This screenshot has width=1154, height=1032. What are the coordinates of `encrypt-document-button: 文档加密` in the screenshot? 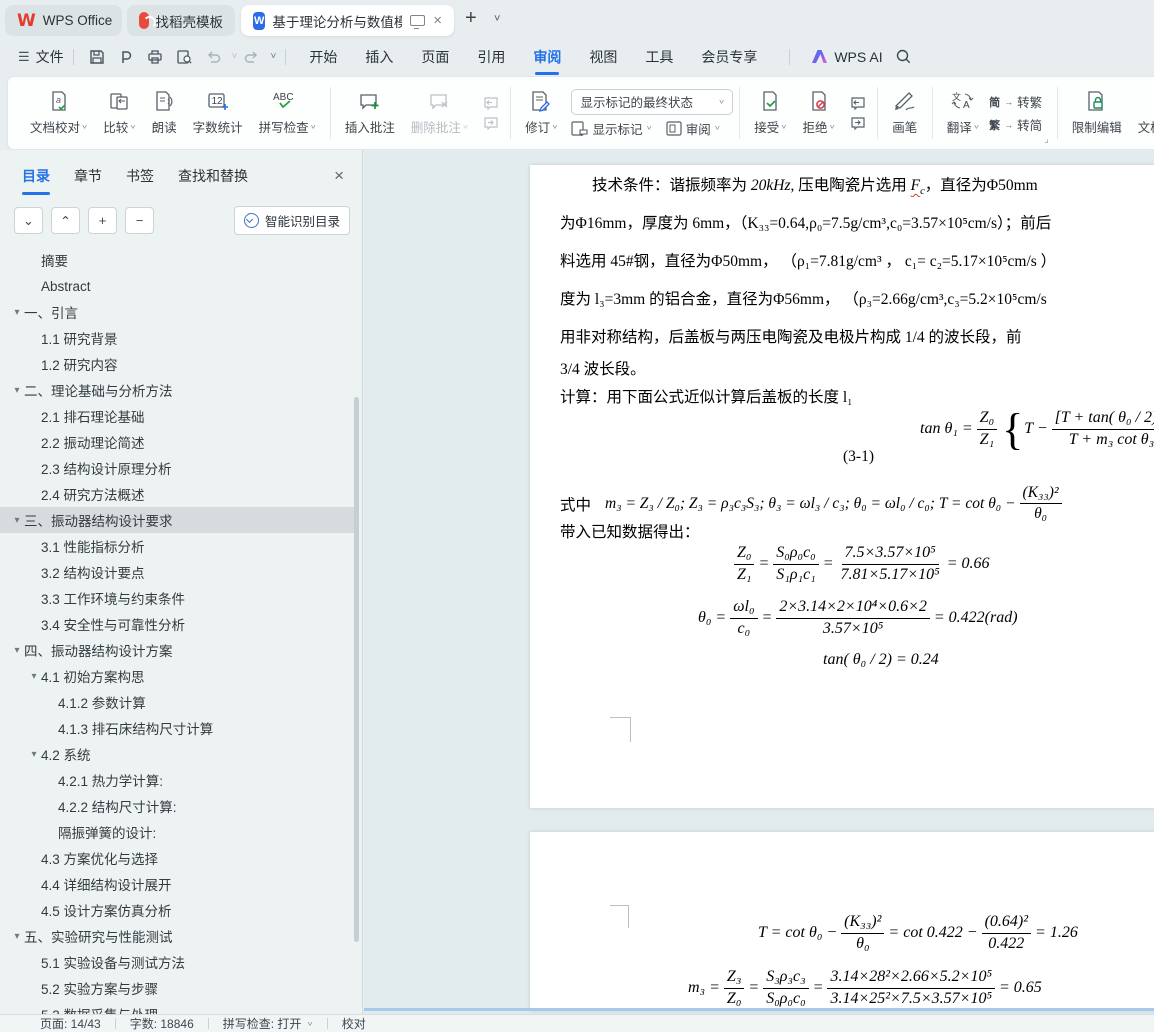 It's located at (1142, 113).